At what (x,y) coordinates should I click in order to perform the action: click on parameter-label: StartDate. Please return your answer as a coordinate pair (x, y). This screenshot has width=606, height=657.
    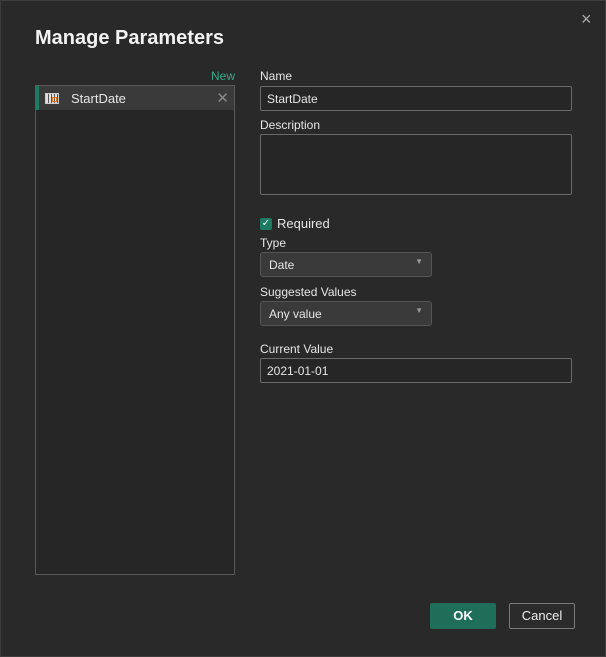
    Looking at the image, I should click on (98, 98).